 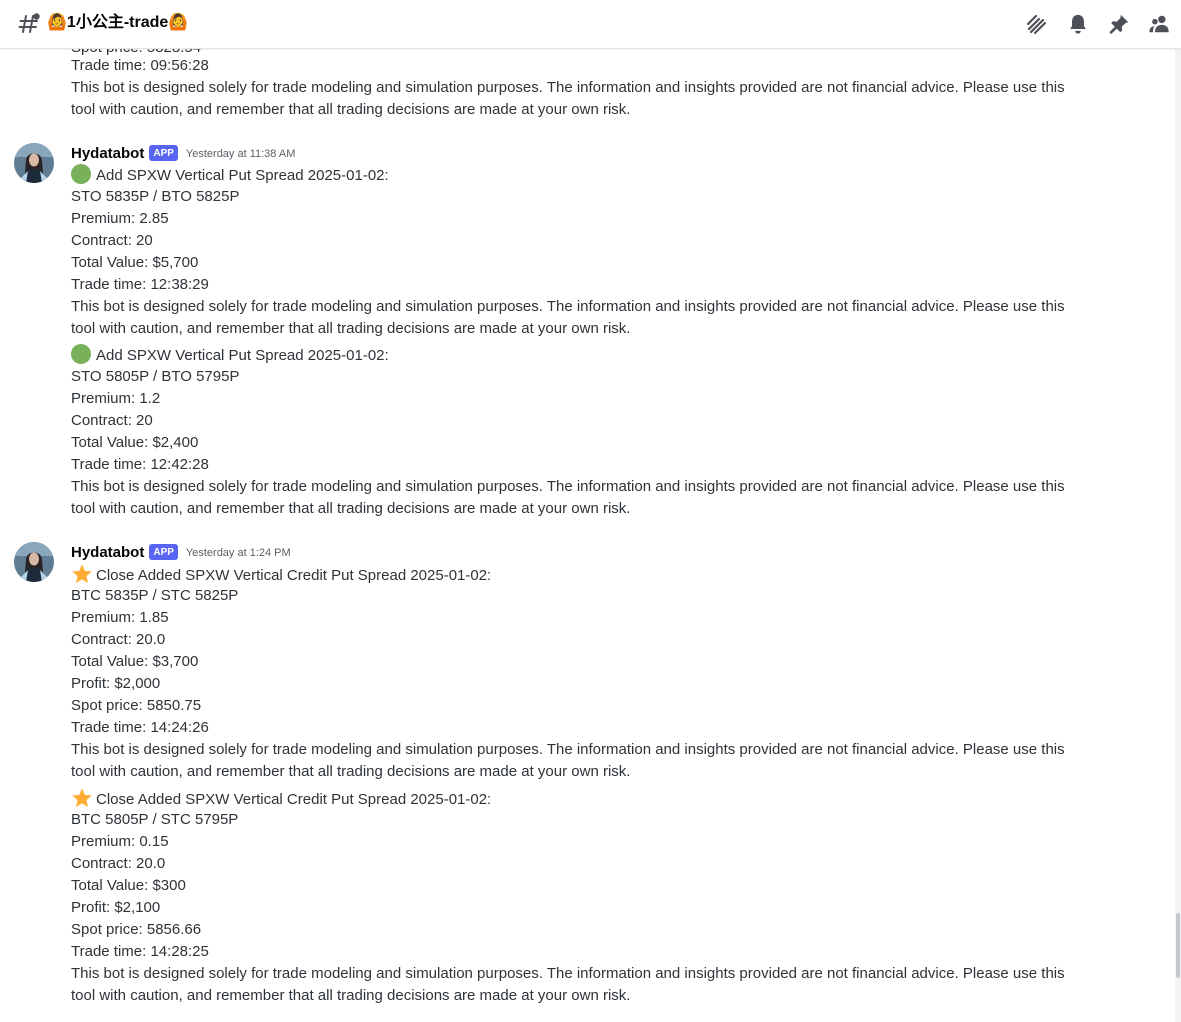 What do you see at coordinates (135, 661) in the screenshot?
I see `trade-line: Total Value: $3,700` at bounding box center [135, 661].